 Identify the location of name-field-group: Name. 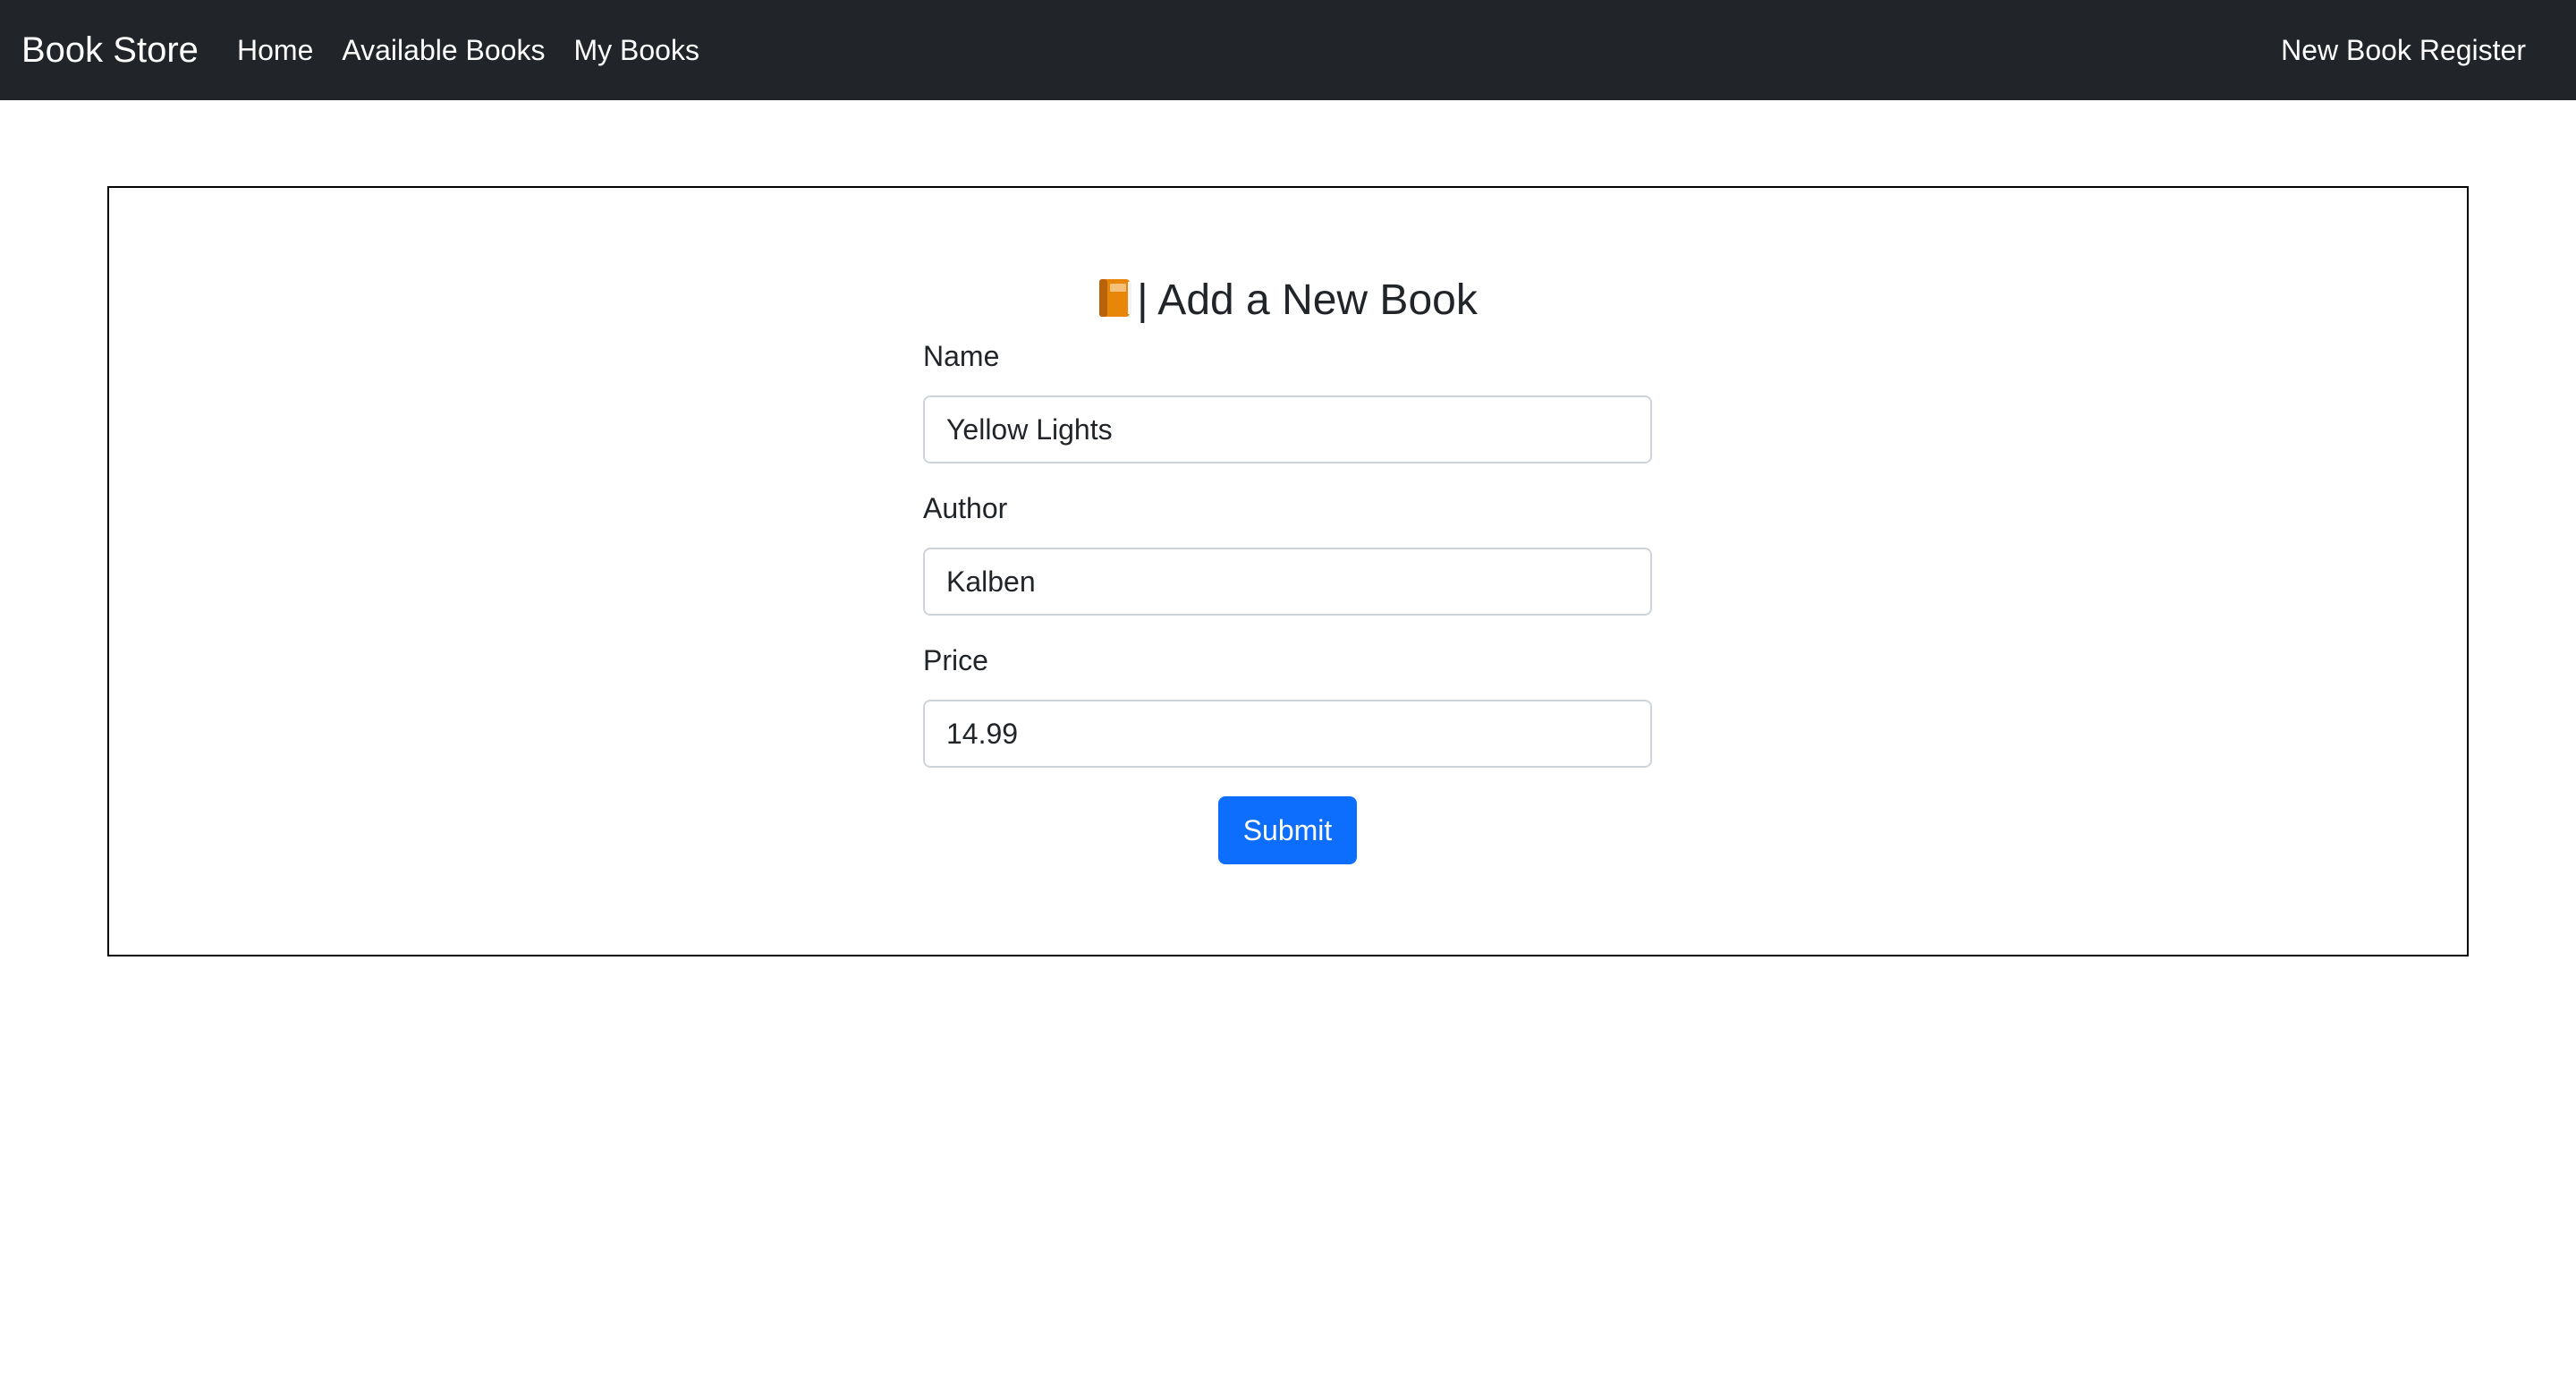
(1287, 400).